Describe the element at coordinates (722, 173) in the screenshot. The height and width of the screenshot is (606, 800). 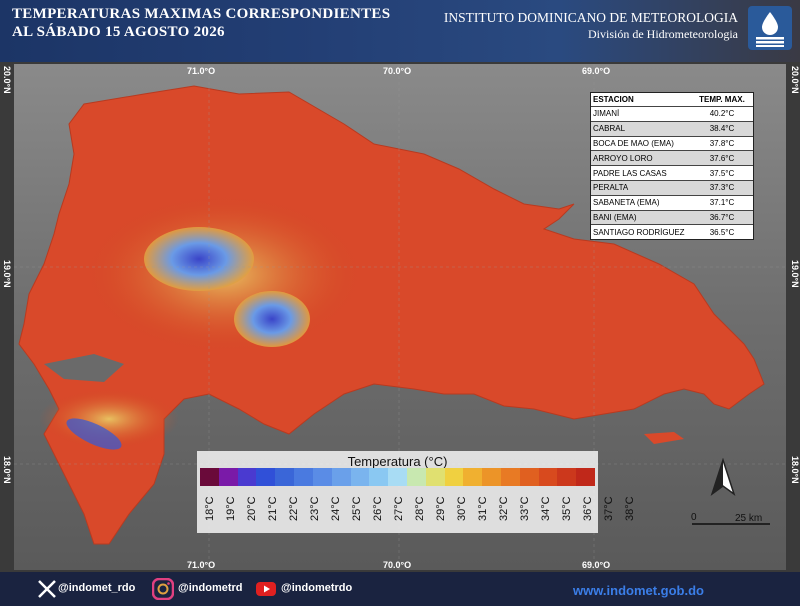
I see `station-temp: 37.5°C` at that location.